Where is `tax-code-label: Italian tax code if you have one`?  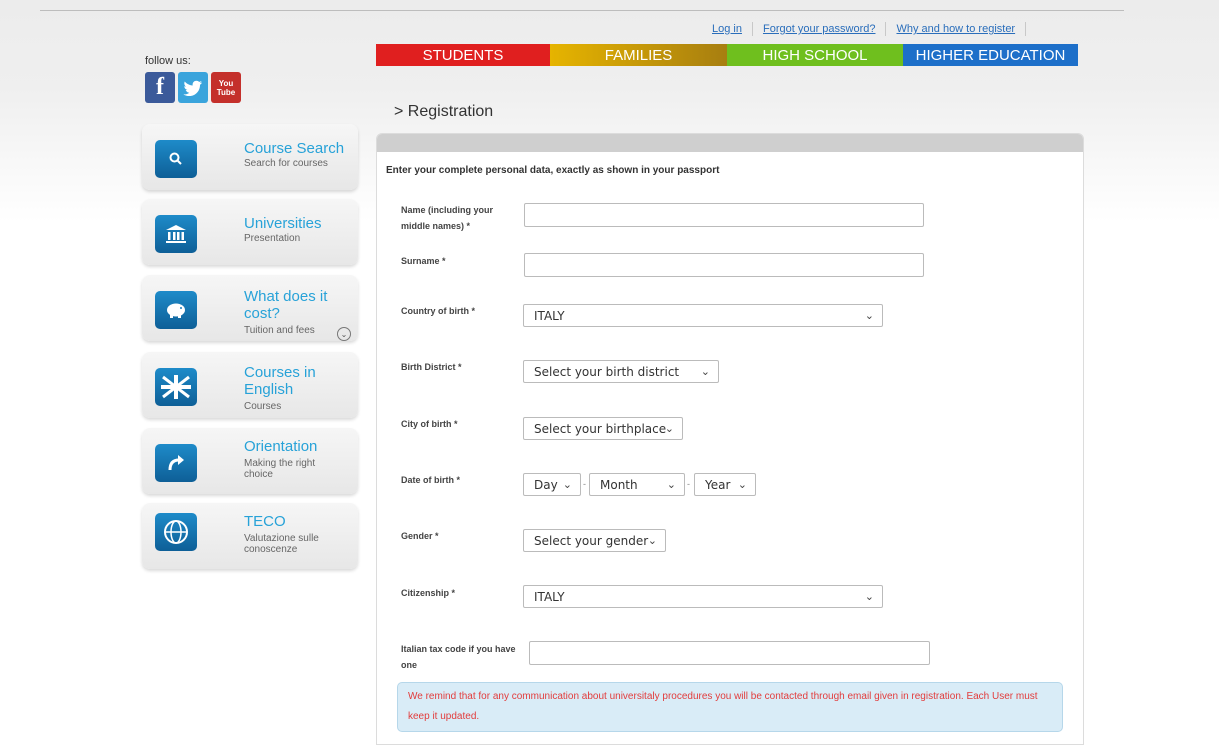
tax-code-label: Italian tax code if you have one is located at coordinates (458, 657).